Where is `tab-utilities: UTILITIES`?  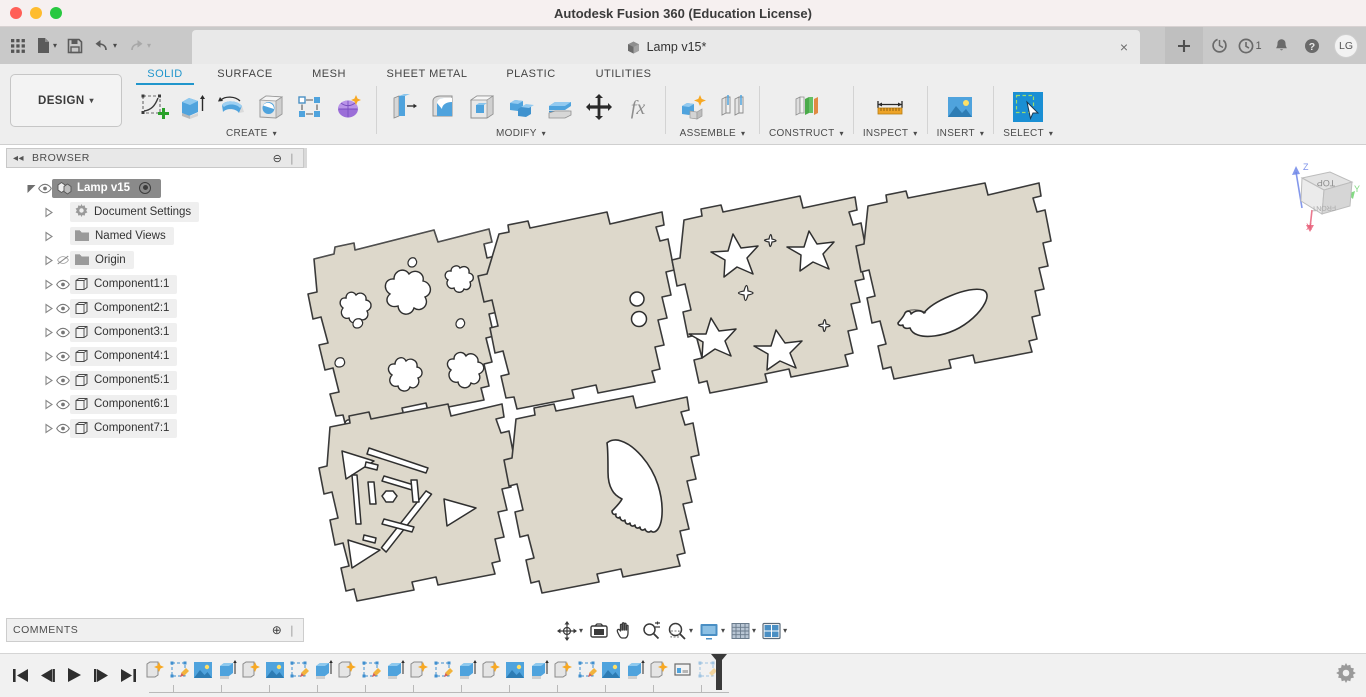
tab-utilities: UTILITIES is located at coordinates (623, 74).